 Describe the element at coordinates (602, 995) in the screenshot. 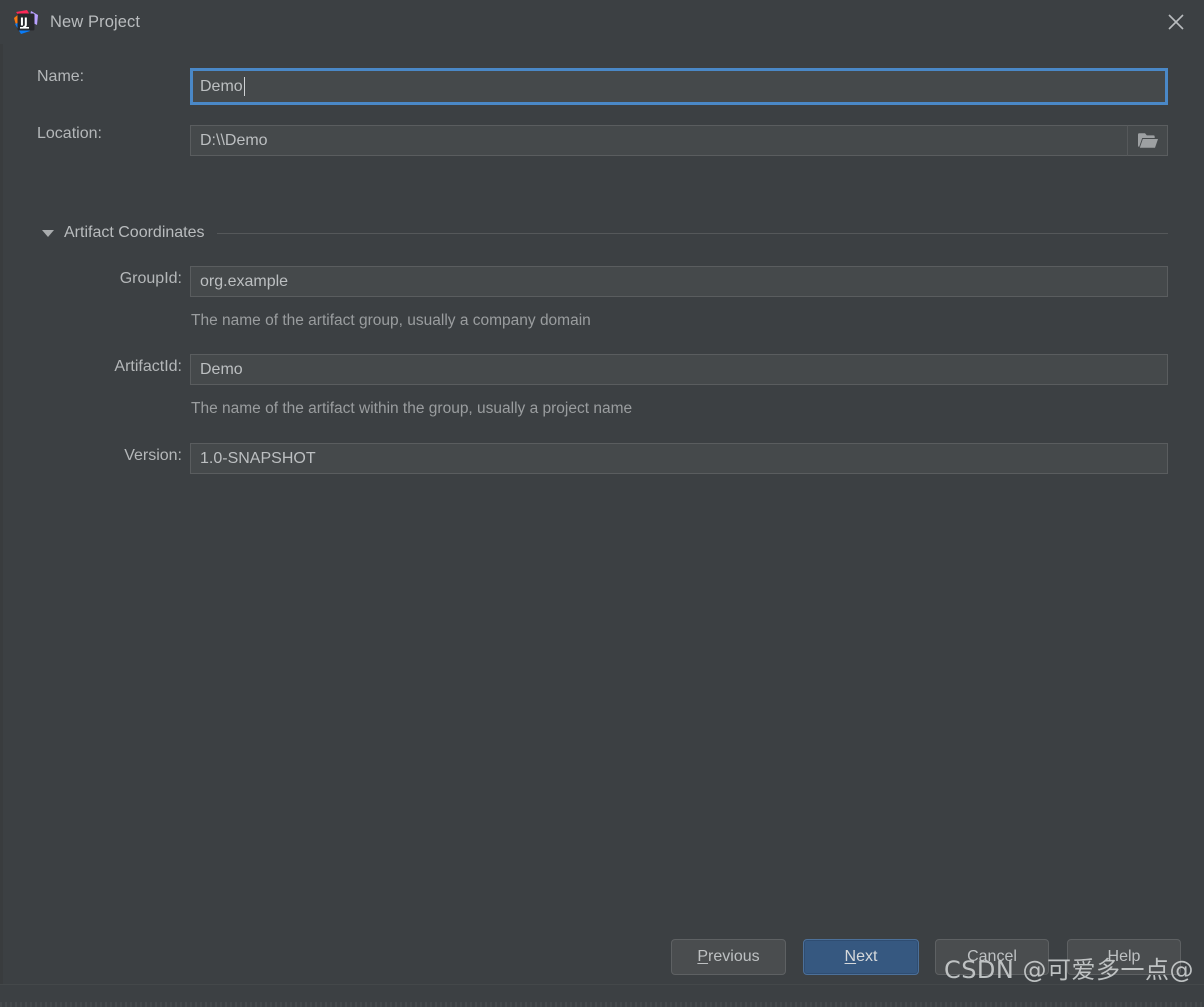

I see `bottom-strip` at that location.